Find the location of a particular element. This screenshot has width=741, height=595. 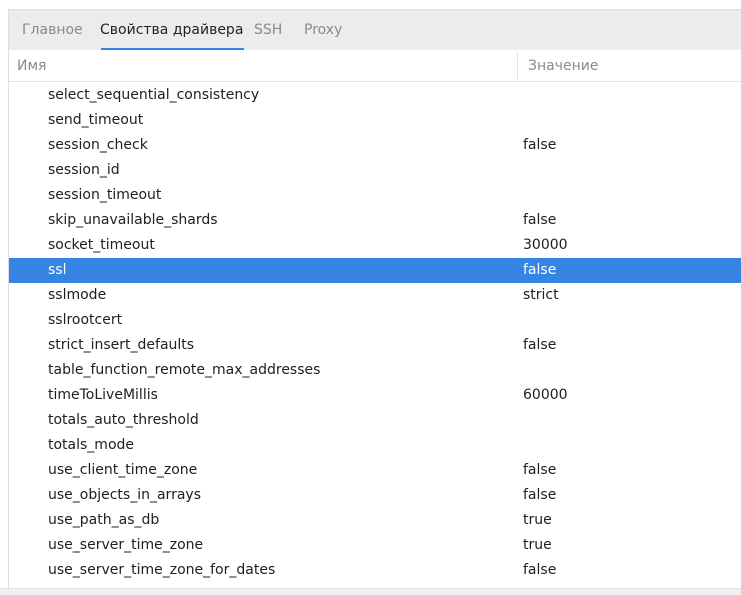

tab-ssh: SSH is located at coordinates (268, 30).